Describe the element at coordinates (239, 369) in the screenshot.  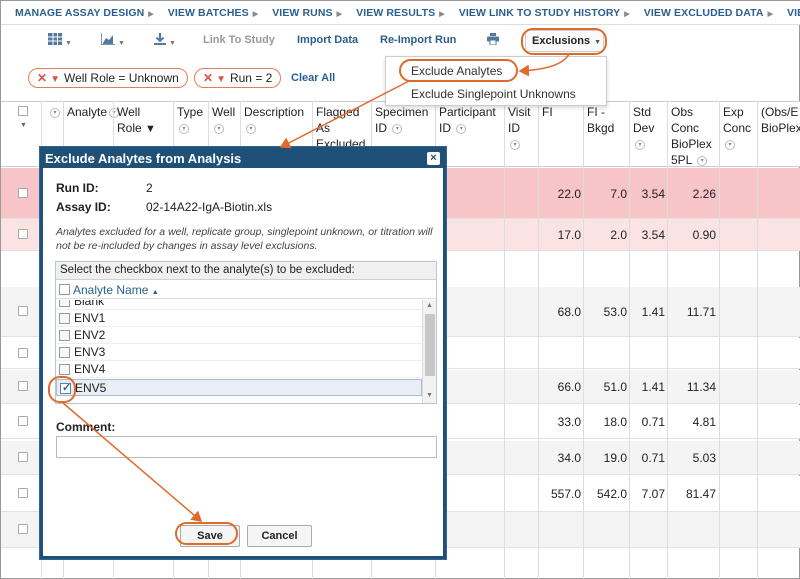
I see `analyte-list-item: ENV4` at that location.